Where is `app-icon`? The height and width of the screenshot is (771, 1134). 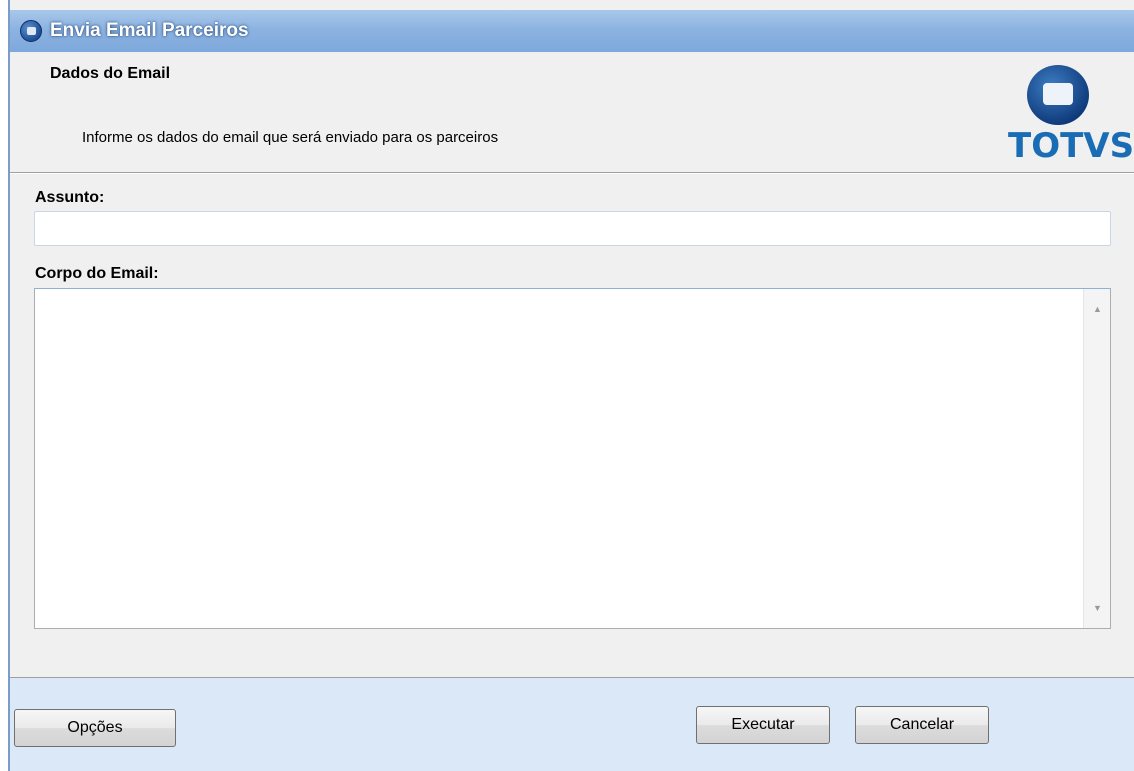
app-icon is located at coordinates (31, 31).